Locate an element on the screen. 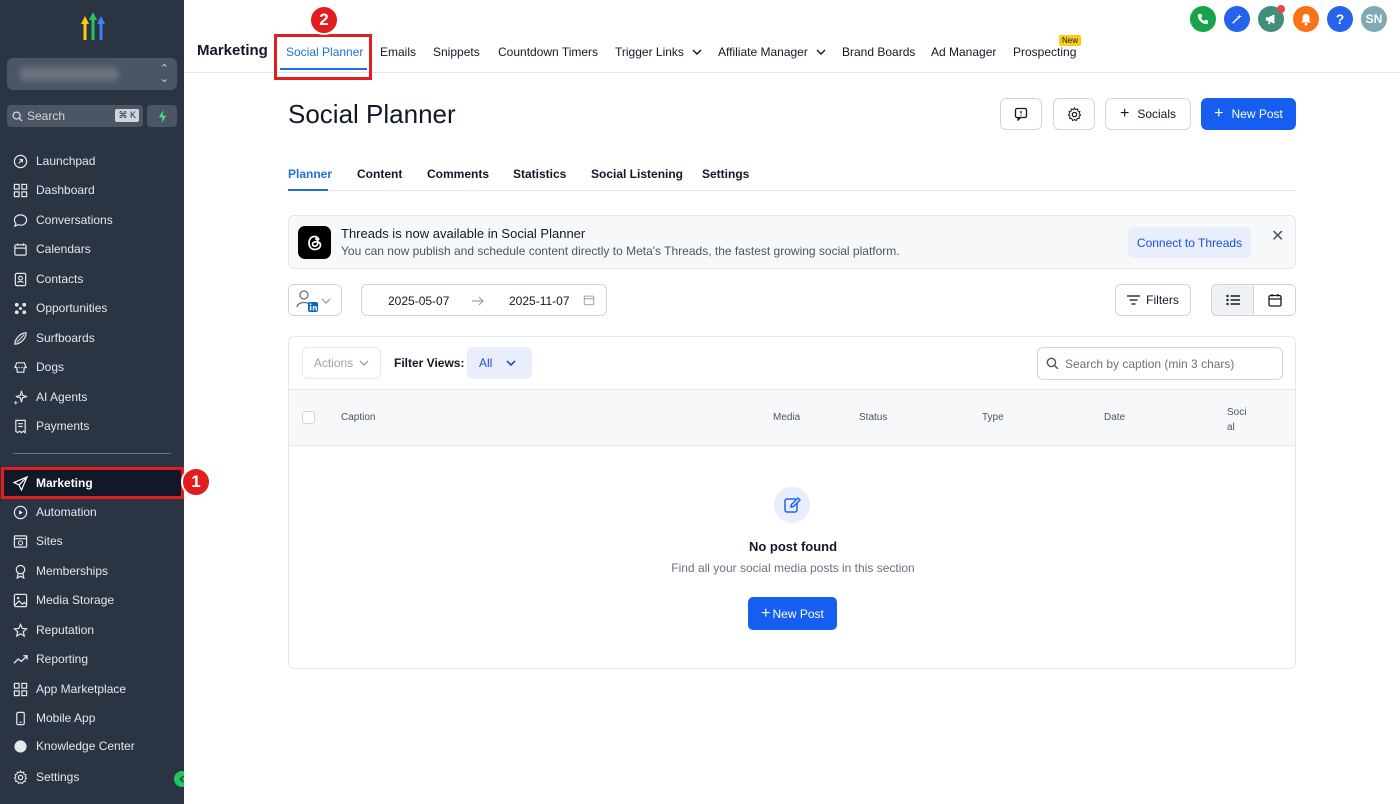 This screenshot has width=1400, height=804. search-shortcut: ⌘ K is located at coordinates (127, 115).